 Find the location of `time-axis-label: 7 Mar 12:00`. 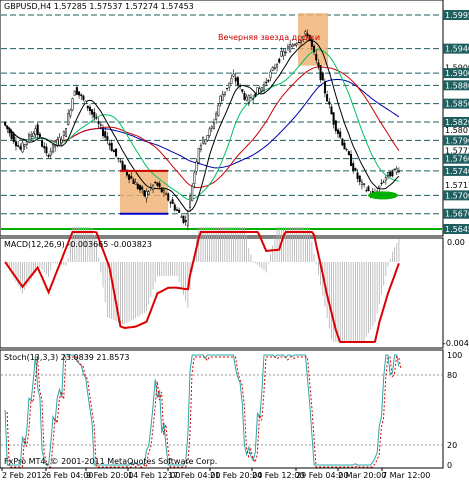

time-axis-label: 7 Mar 12:00 is located at coordinates (406, 475).